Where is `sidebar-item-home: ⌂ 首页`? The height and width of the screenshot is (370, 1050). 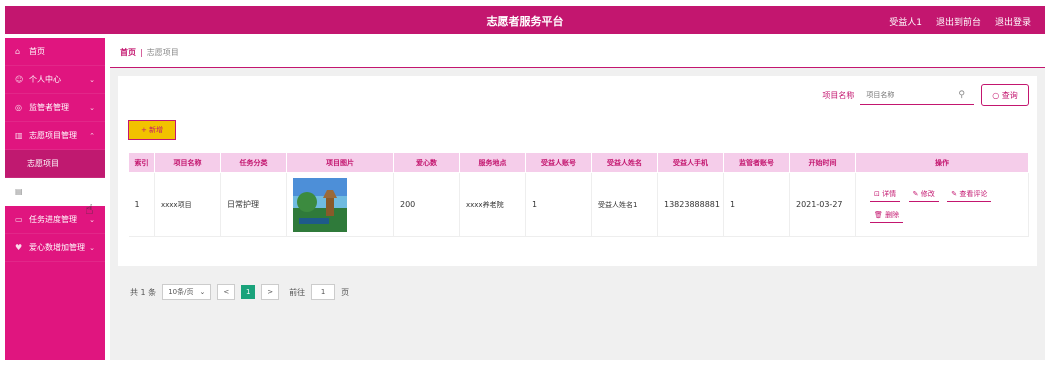 sidebar-item-home: ⌂ 首页 is located at coordinates (55, 52).